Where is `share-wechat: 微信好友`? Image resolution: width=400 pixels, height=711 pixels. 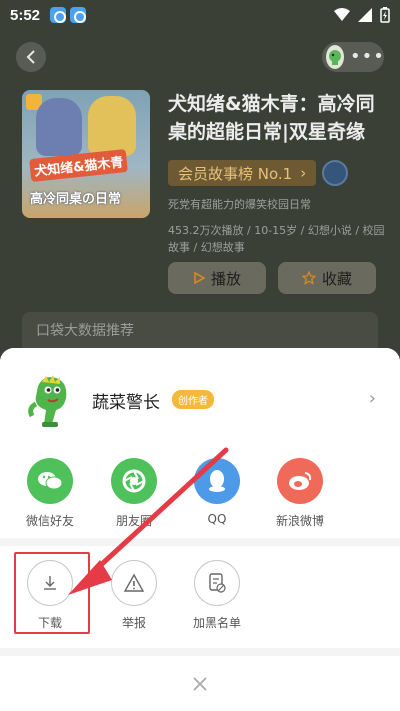
share-wechat: 微信好友 is located at coordinates (50, 493).